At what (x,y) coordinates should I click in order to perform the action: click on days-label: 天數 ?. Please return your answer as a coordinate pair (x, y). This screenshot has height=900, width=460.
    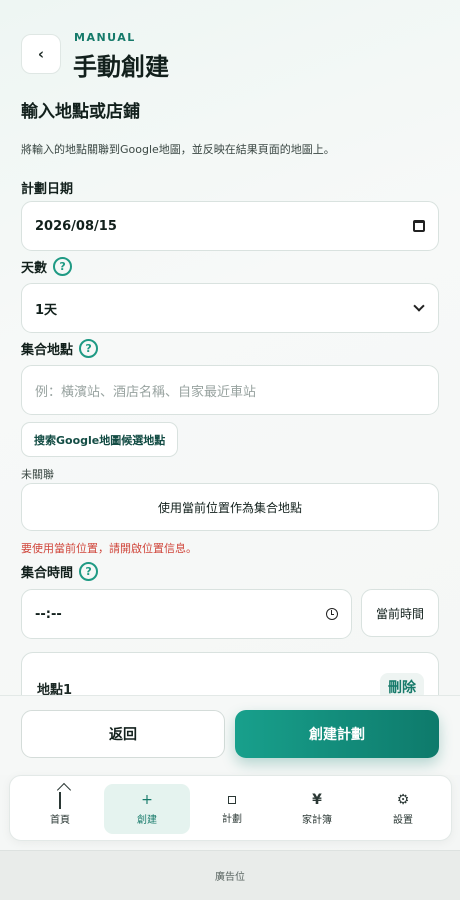
    Looking at the image, I should click on (47, 266).